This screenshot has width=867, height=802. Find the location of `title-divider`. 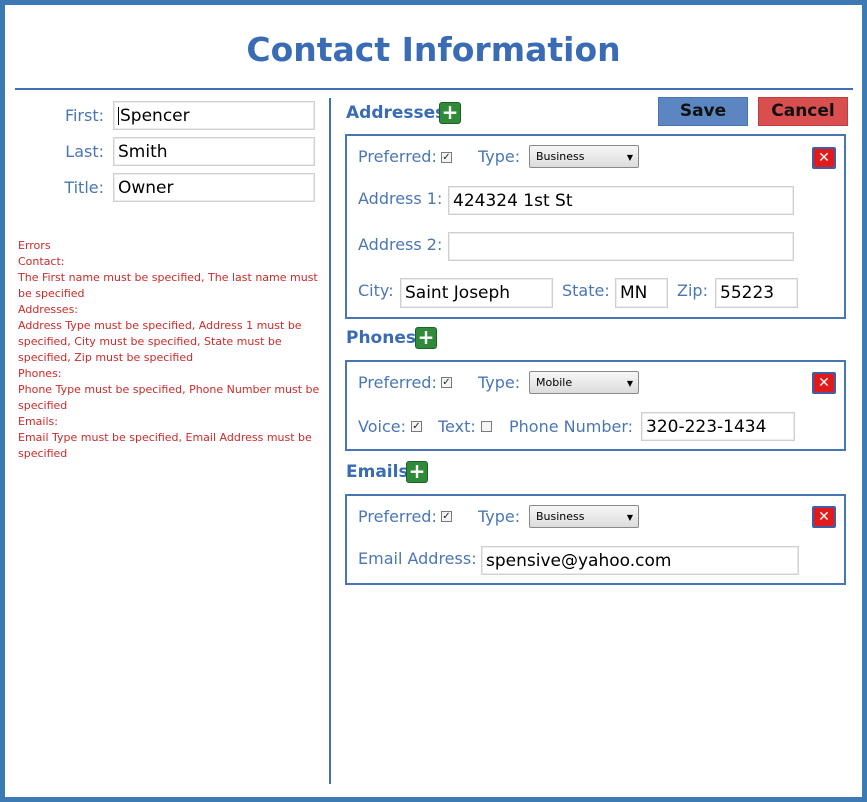

title-divider is located at coordinates (434, 89).